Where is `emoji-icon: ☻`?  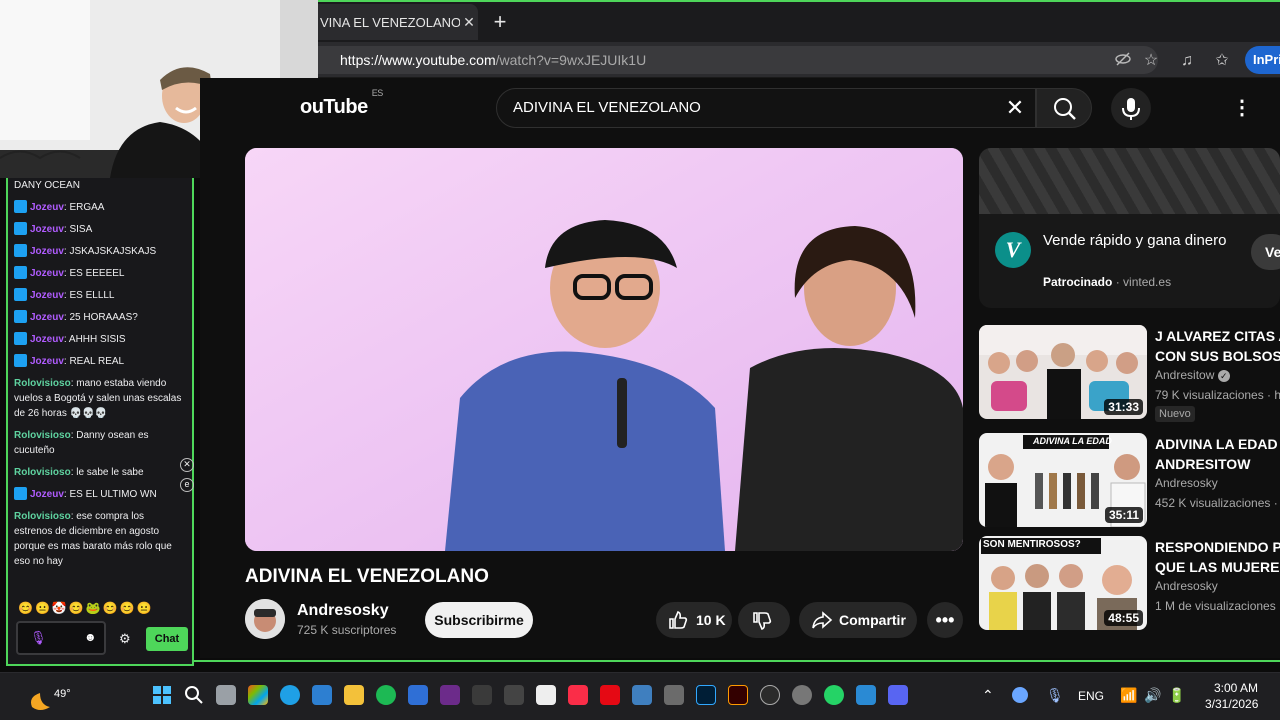 emoji-icon: ☻ is located at coordinates (90, 637).